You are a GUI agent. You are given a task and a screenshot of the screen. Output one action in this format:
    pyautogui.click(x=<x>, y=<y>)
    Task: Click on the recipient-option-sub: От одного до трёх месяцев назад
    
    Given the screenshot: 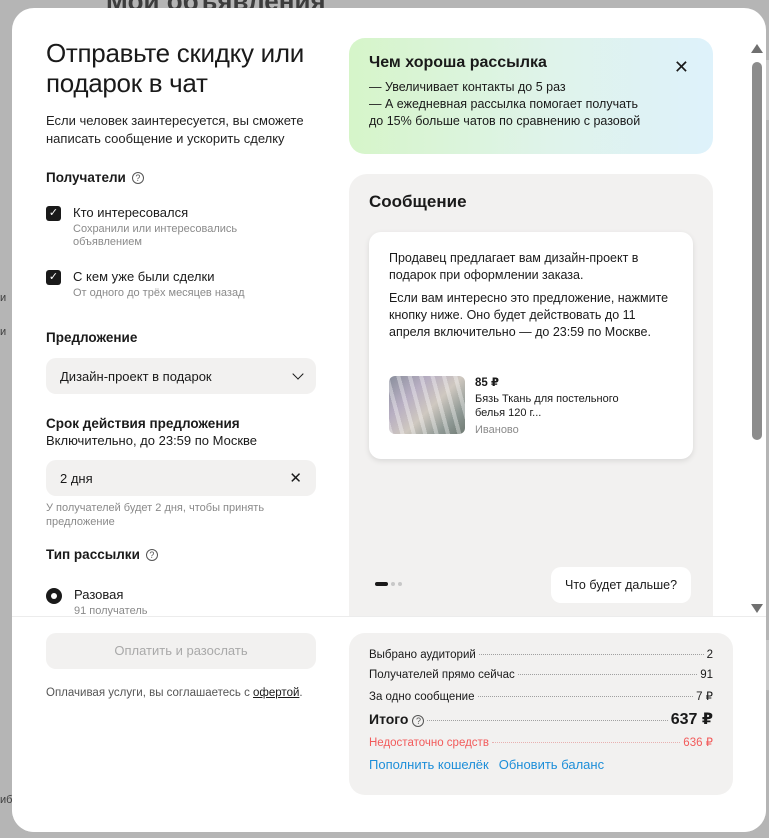 What is the action you would take?
    pyautogui.click(x=159, y=293)
    